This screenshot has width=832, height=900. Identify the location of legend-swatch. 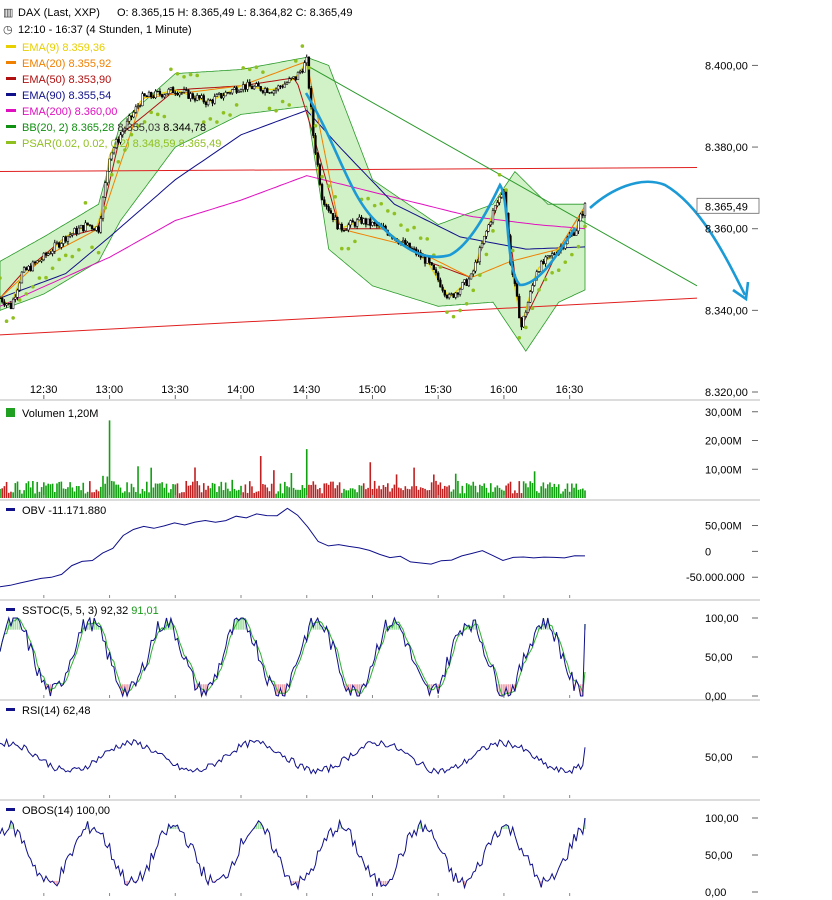
(11, 78).